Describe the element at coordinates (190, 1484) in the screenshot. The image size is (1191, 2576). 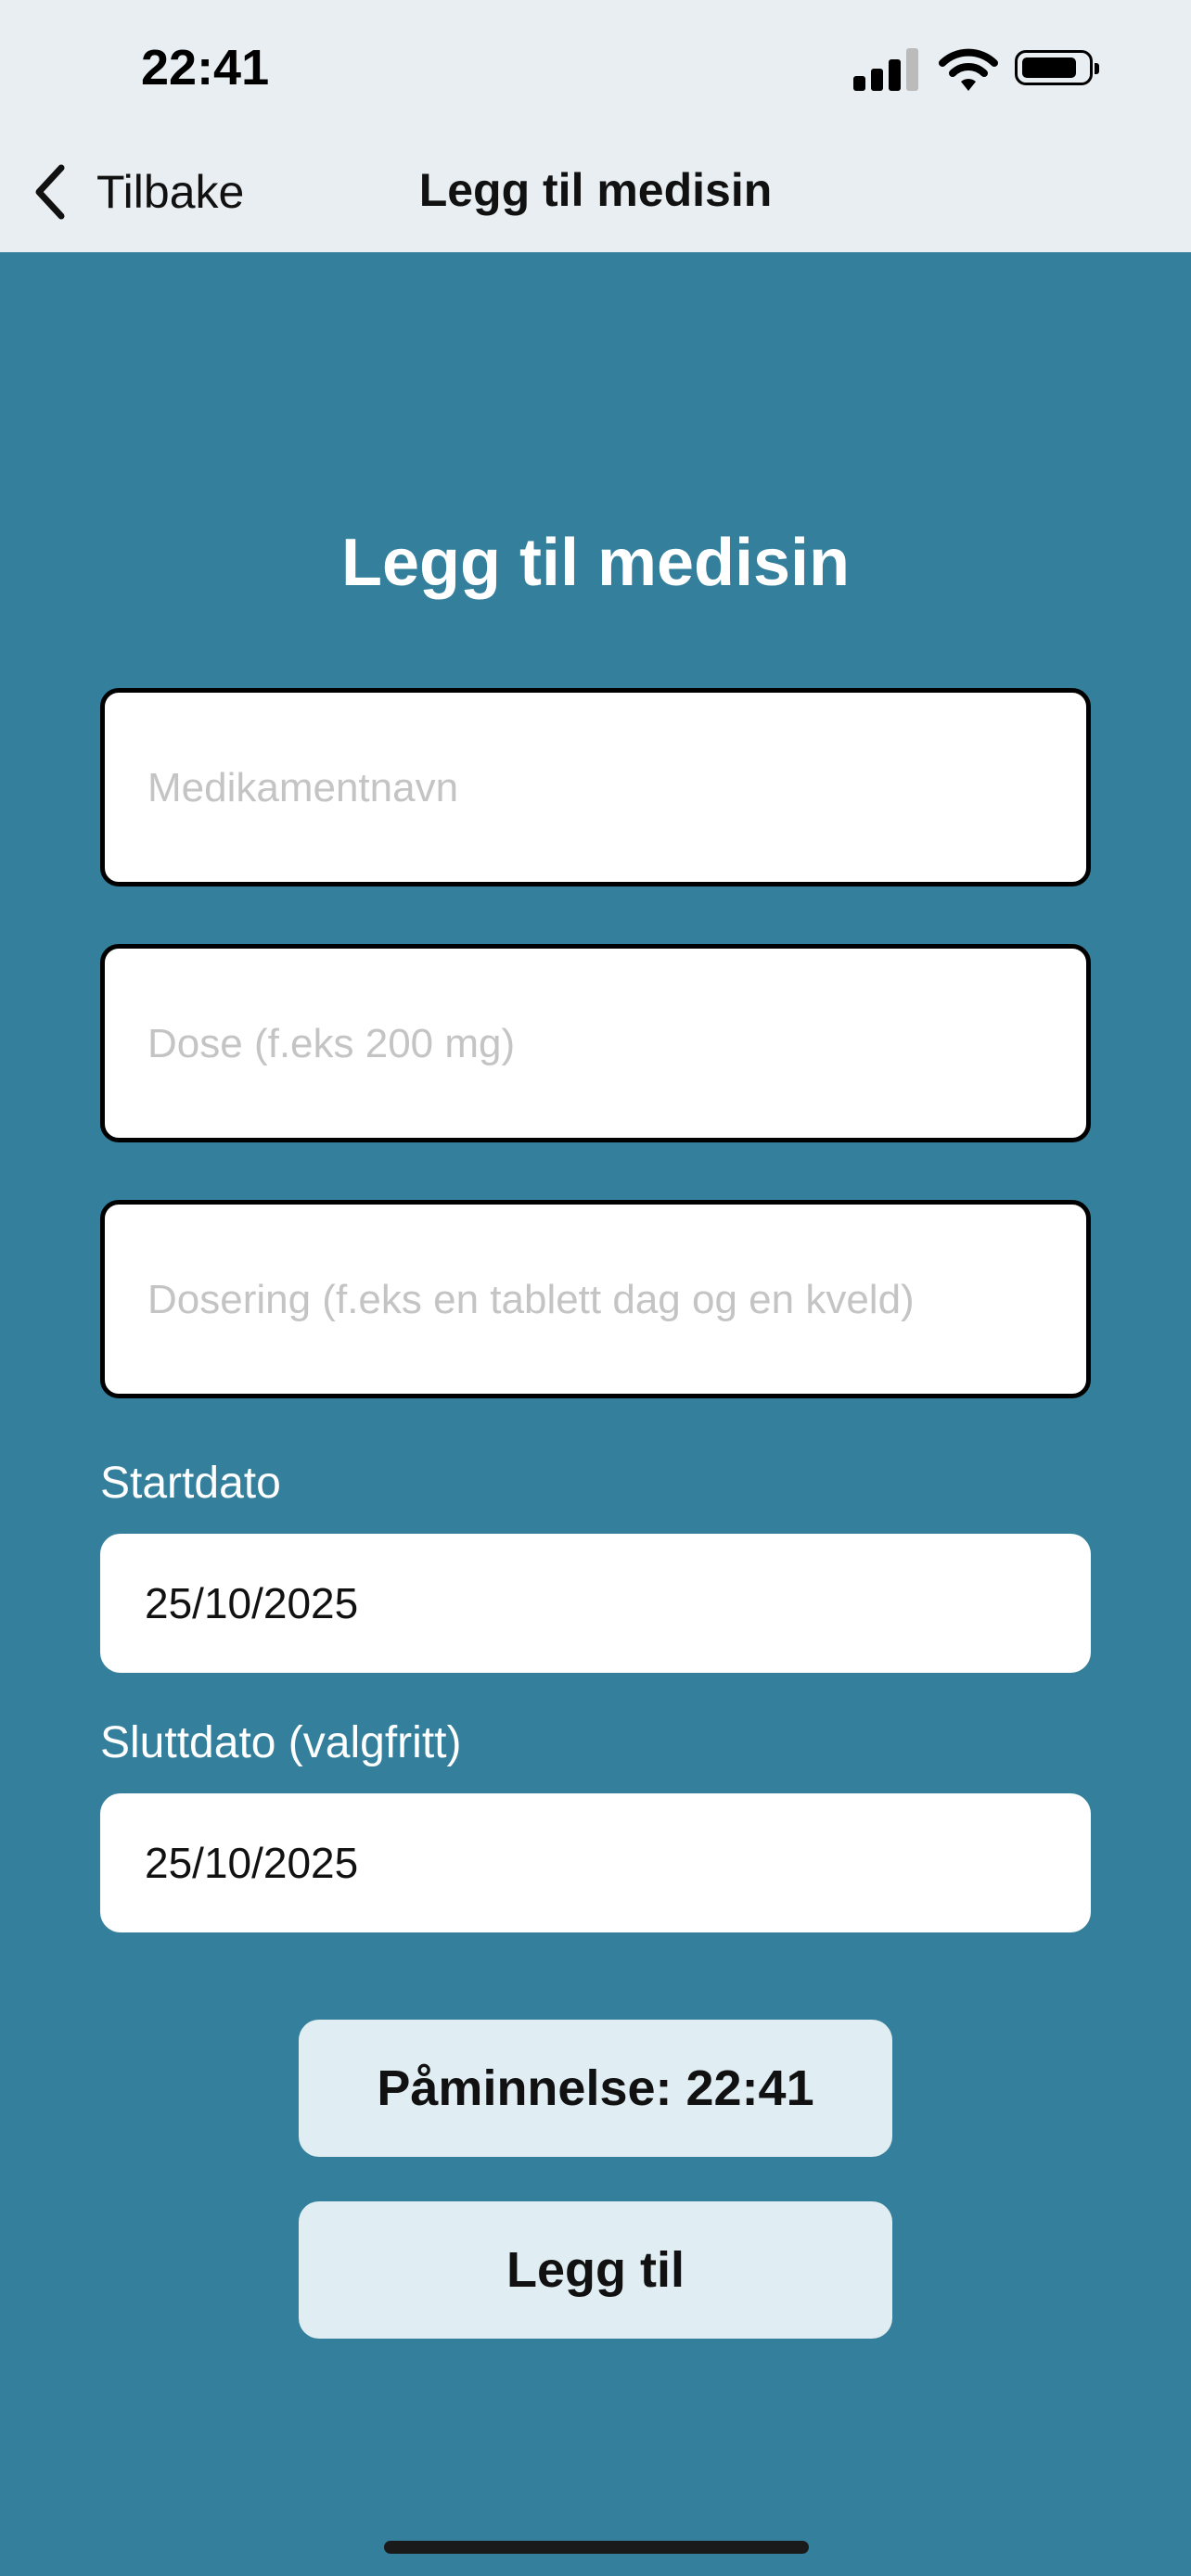
I see `start-date-label: Startdato` at that location.